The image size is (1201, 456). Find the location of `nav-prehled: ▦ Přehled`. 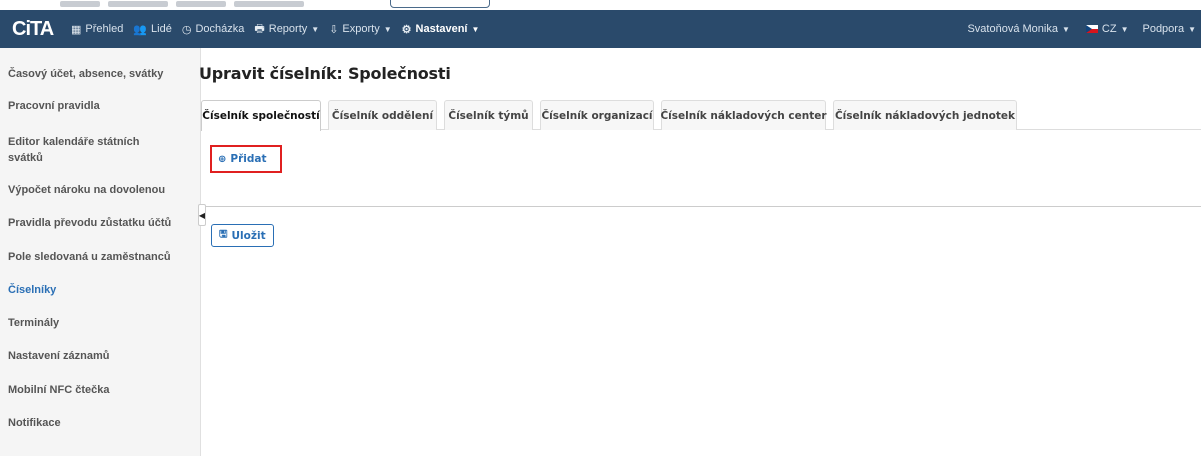

nav-prehled: ▦ Přehled is located at coordinates (97, 29).